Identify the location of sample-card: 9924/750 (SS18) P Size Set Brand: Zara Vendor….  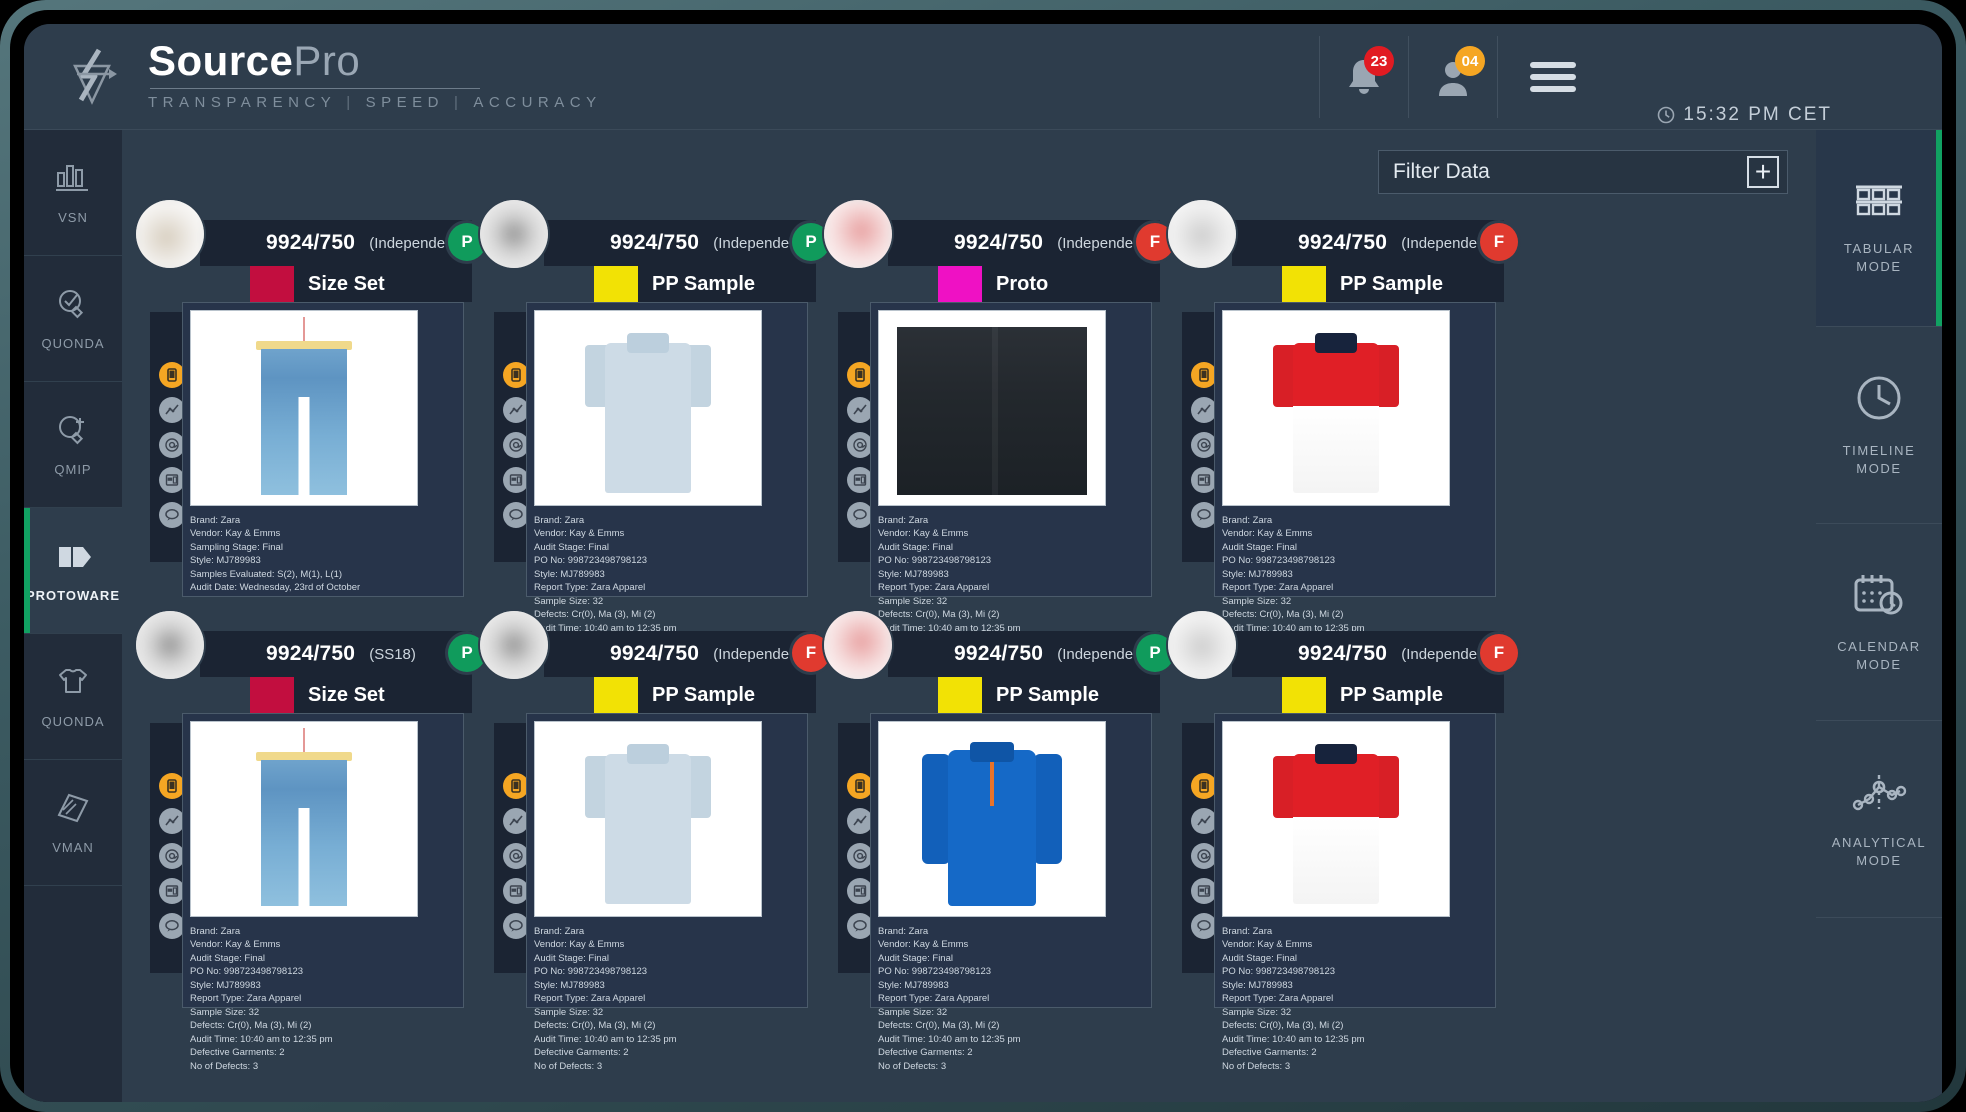
(309, 837).